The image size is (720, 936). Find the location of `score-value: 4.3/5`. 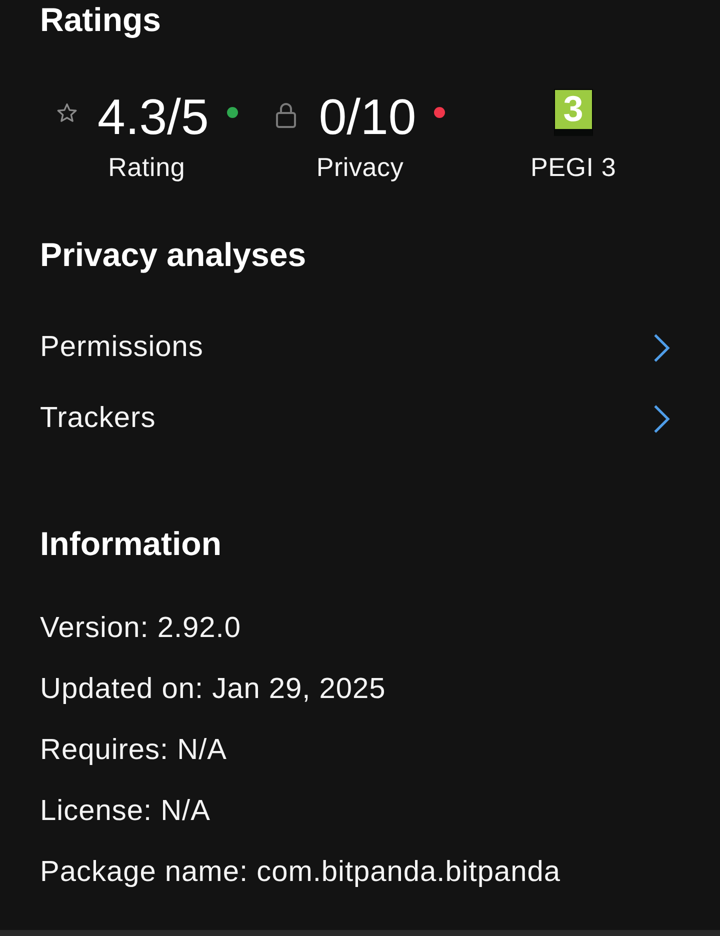

score-value: 4.3/5 is located at coordinates (153, 117).